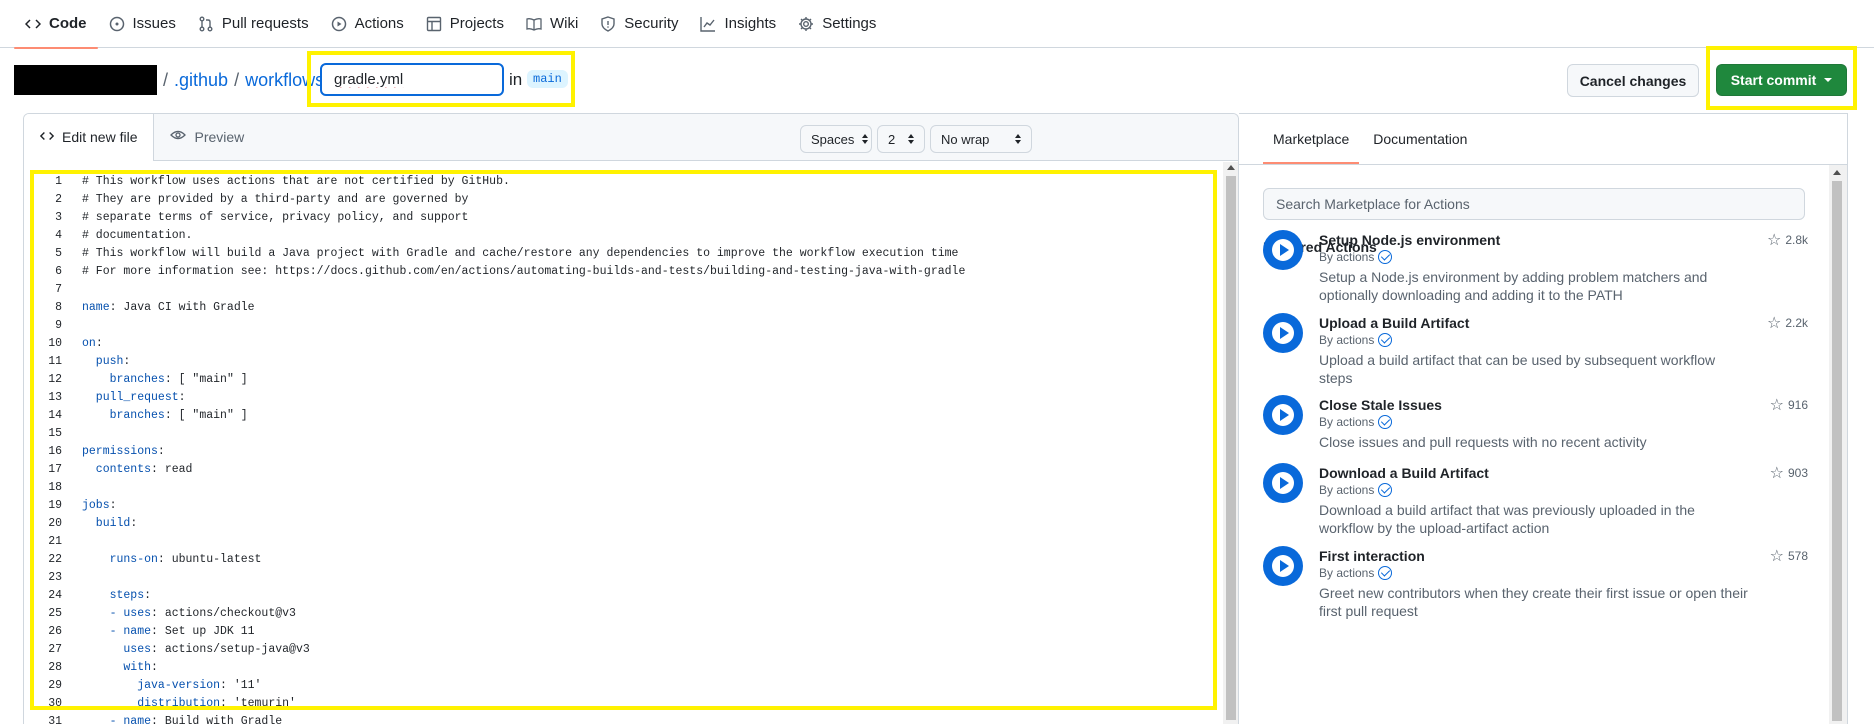  I want to click on editor-toolbar: Edit new file Preview Spaces 2 No wrap, so click(631, 137).